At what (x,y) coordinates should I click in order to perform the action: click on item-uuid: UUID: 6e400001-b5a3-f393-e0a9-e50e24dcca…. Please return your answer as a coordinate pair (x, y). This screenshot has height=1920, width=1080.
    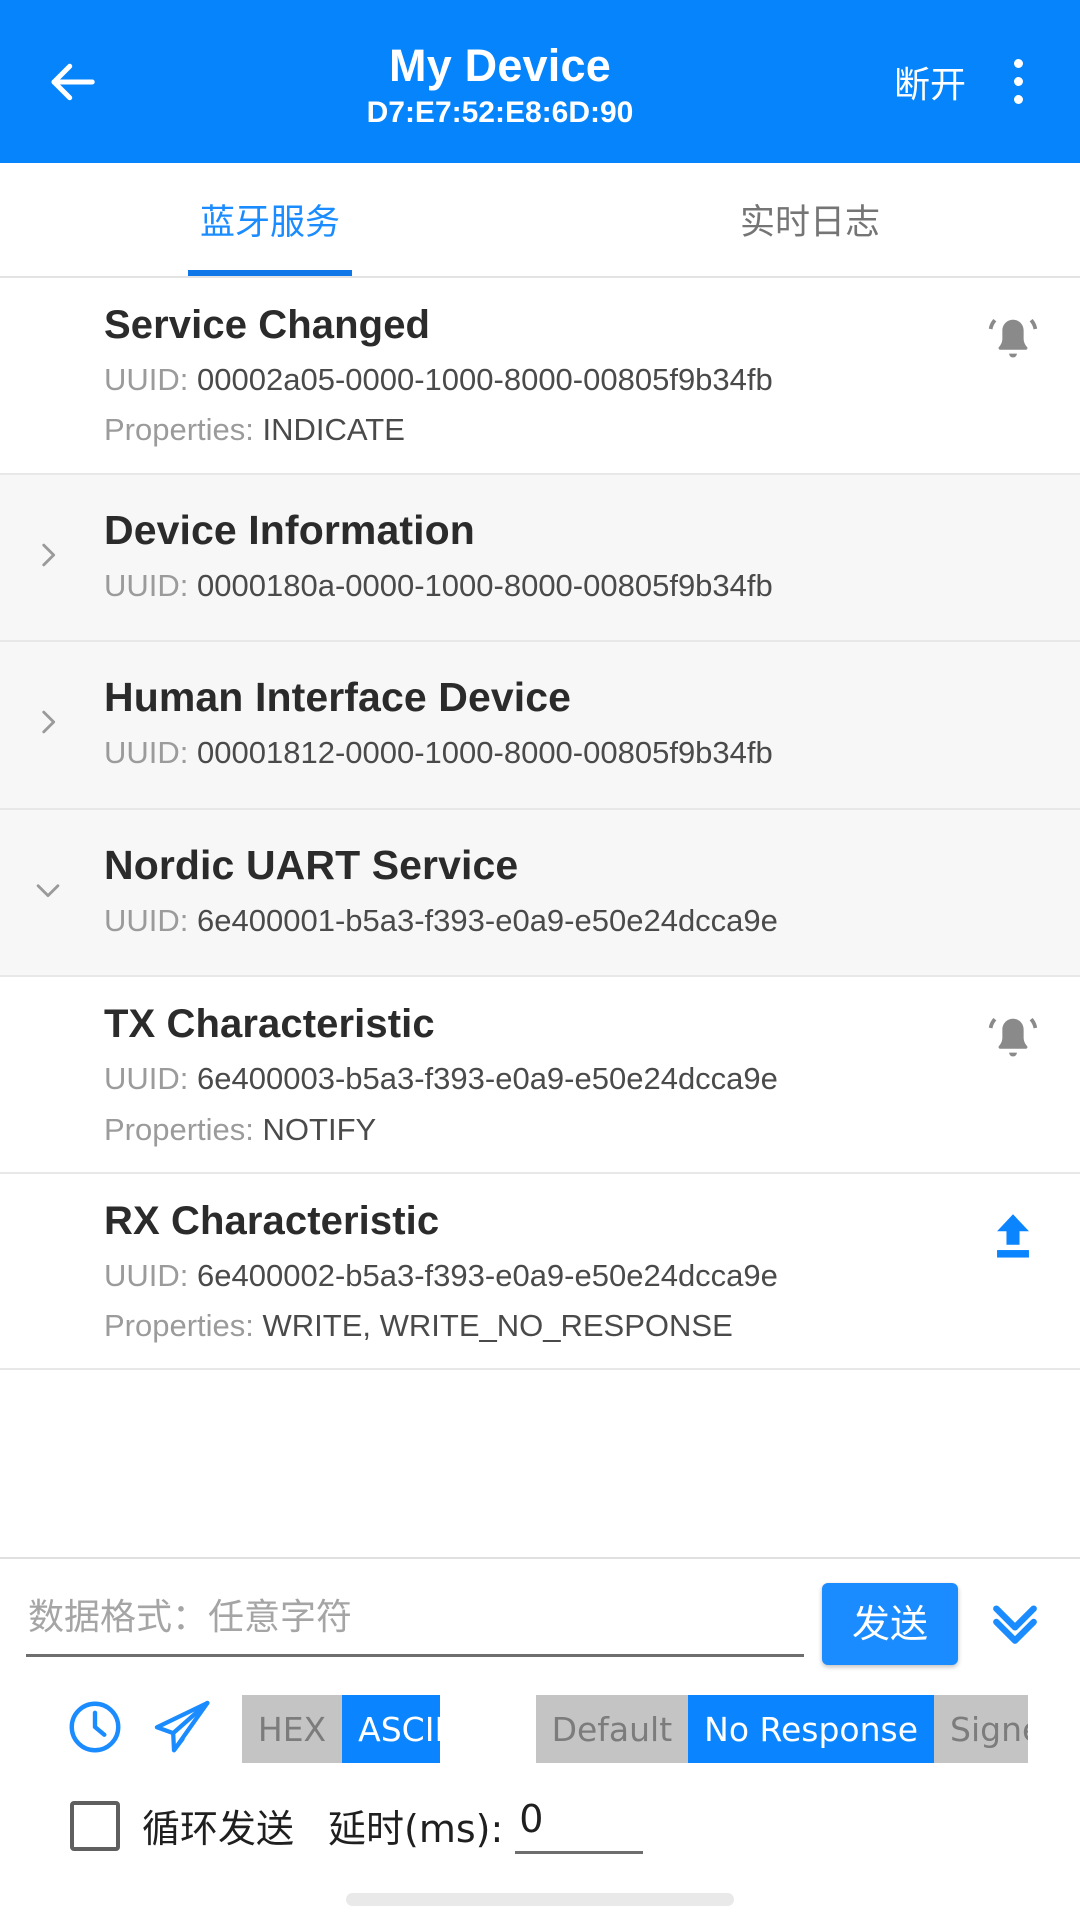
    Looking at the image, I should click on (577, 921).